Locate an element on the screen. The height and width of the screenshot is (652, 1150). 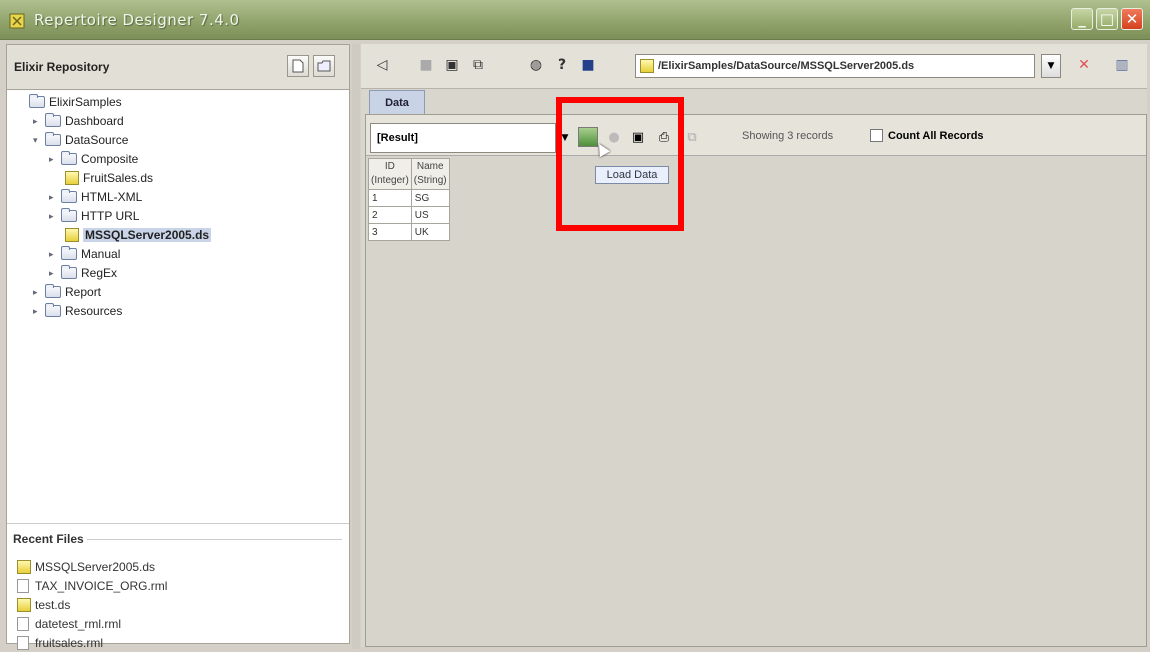
maximize-button: □ is located at coordinates (1107, 19).